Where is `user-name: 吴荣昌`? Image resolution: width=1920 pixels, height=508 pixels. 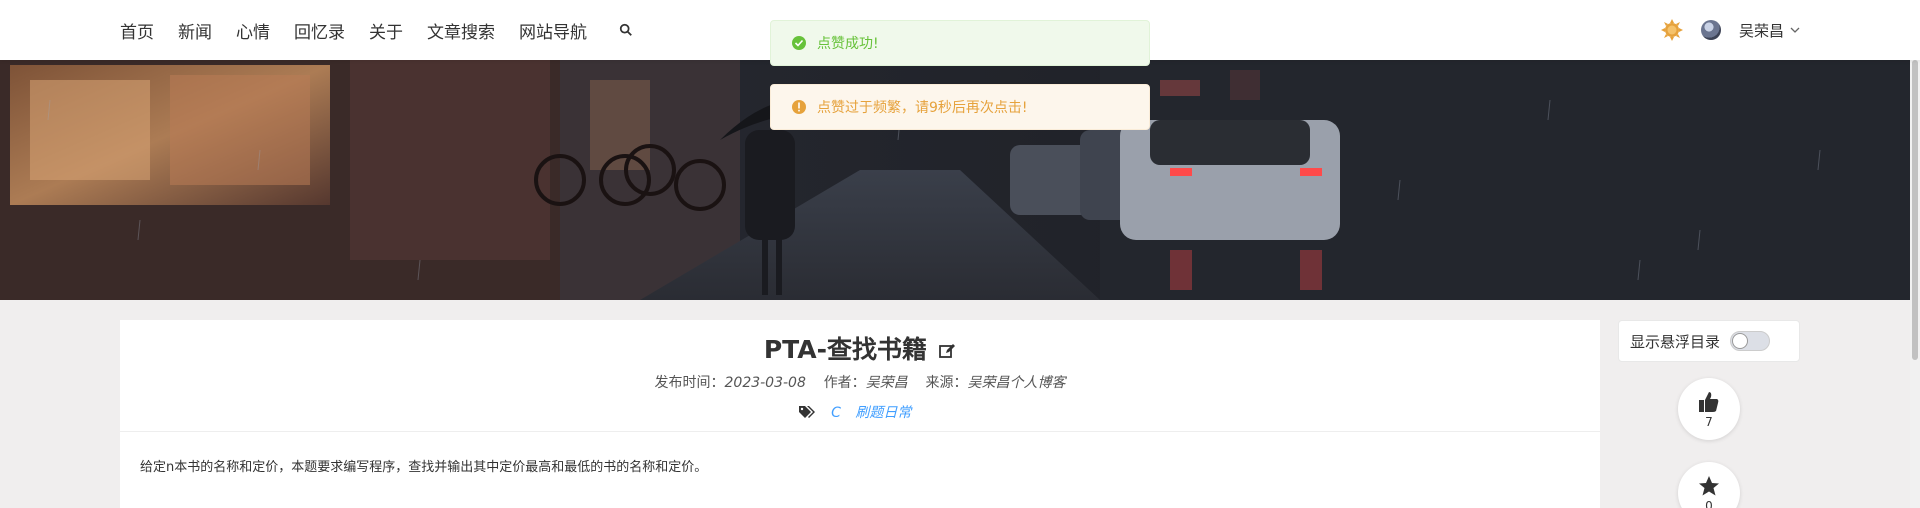 user-name: 吴荣昌 is located at coordinates (1761, 30).